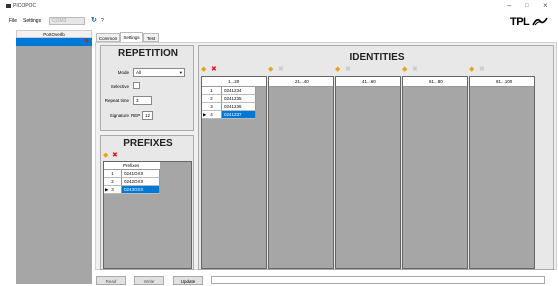  I want to click on identity-range: 21...40, so click(302, 81).